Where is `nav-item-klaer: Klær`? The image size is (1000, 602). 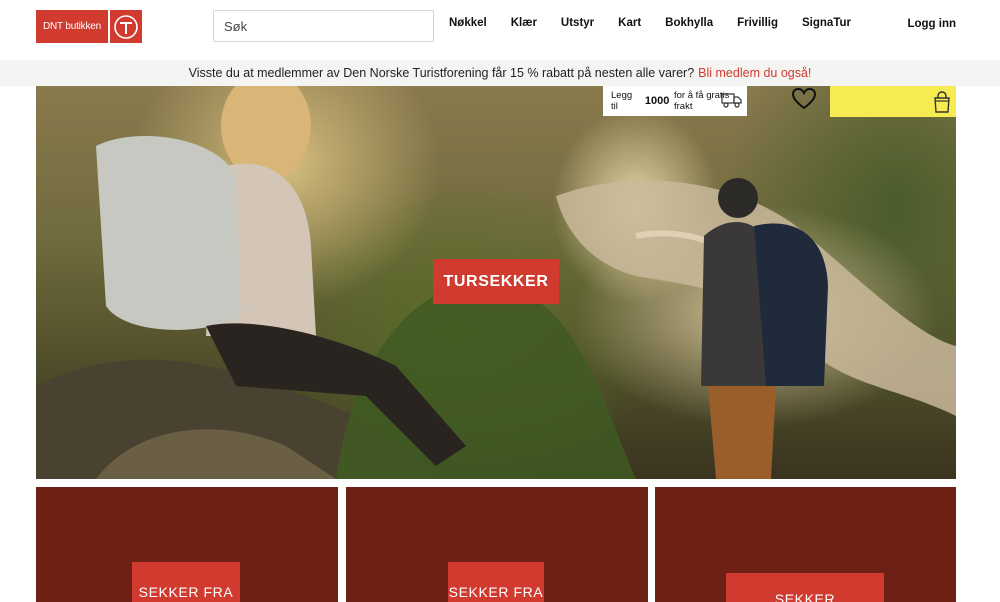
nav-item-klaer: Klær is located at coordinates (524, 23).